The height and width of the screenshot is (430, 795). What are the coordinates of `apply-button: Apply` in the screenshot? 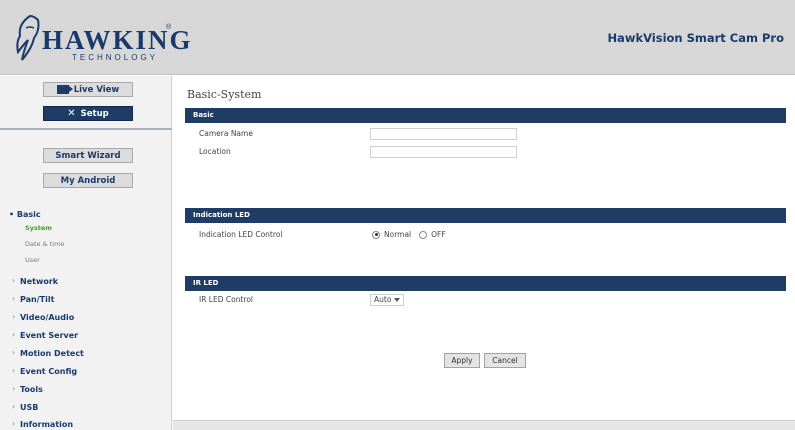 It's located at (462, 360).